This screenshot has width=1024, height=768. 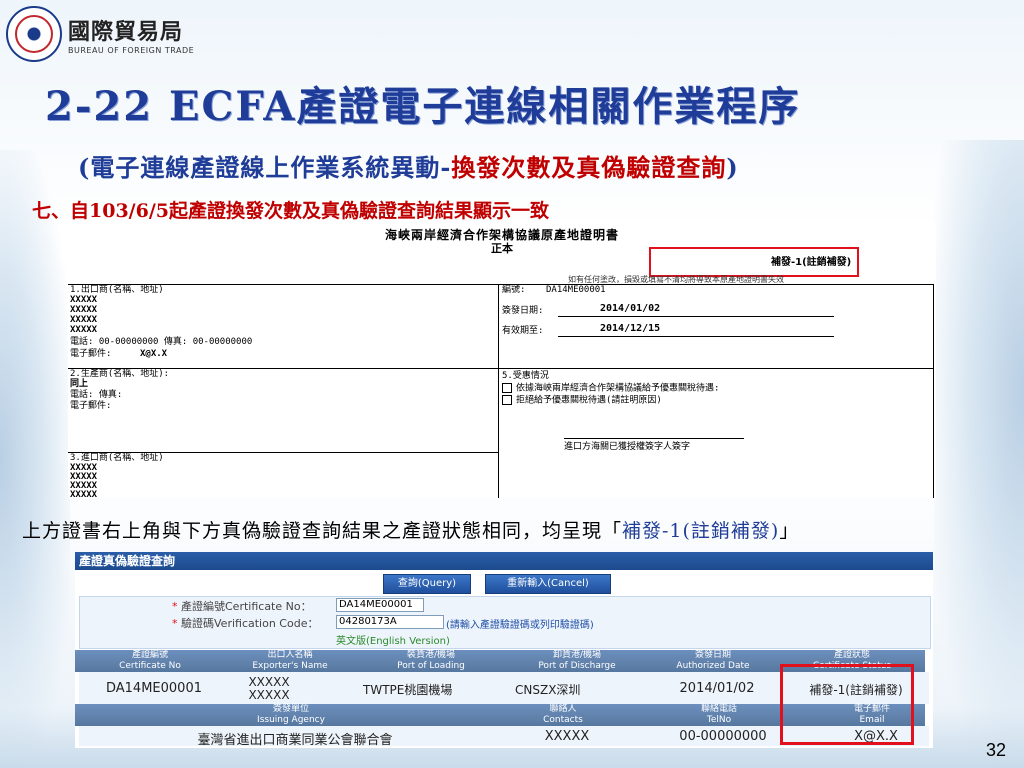 I want to click on col-agency: 簽發單位 Issuing Agency, so click(x=291, y=715).